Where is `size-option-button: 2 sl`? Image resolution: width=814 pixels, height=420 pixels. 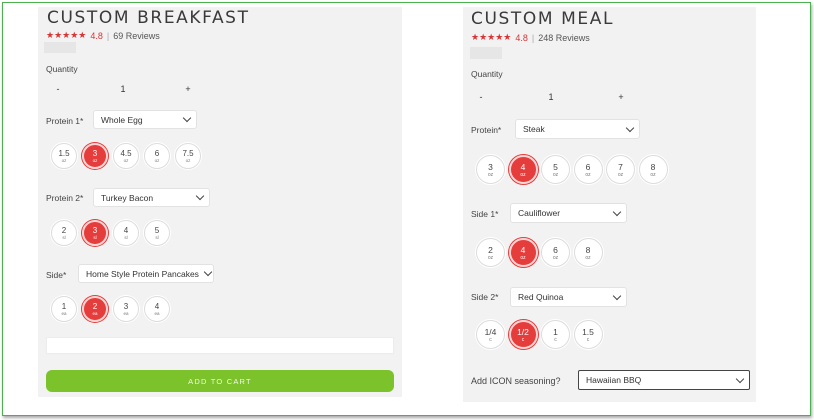 size-option-button: 2 sl is located at coordinates (64, 233).